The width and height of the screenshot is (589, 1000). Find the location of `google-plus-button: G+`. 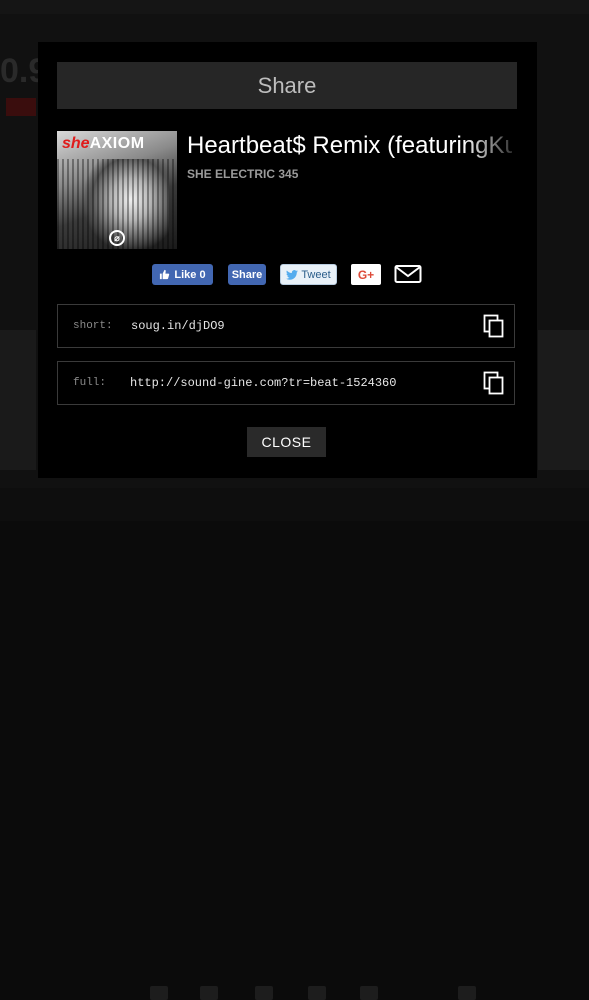

google-plus-button: G+ is located at coordinates (366, 274).